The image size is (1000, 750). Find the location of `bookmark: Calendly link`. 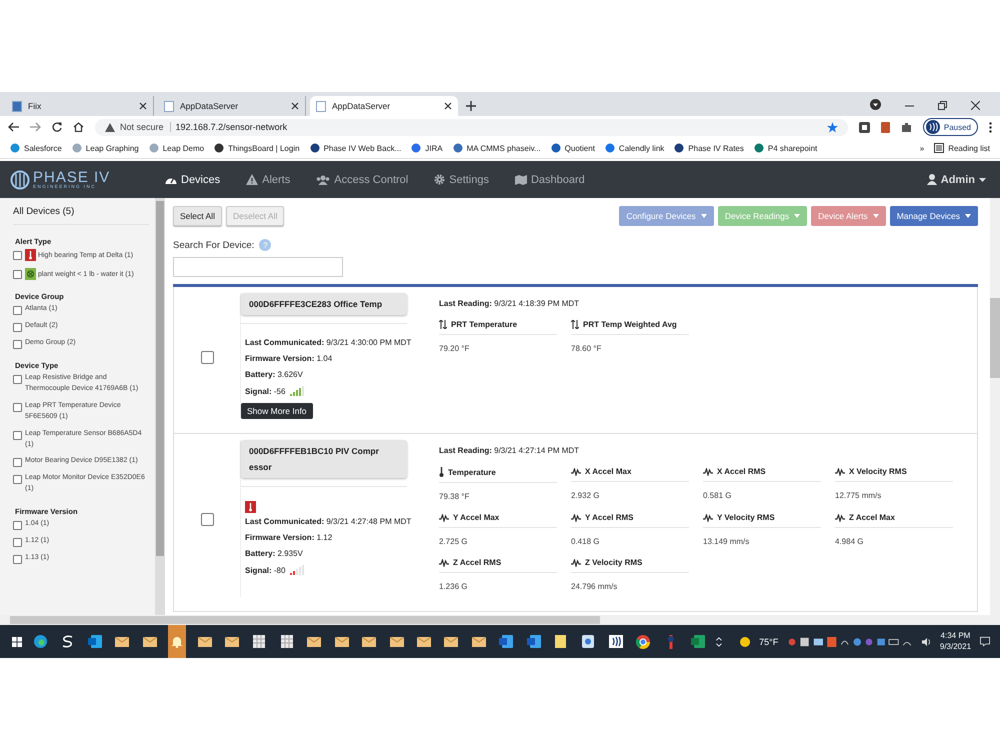

bookmark: Calendly link is located at coordinates (634, 148).